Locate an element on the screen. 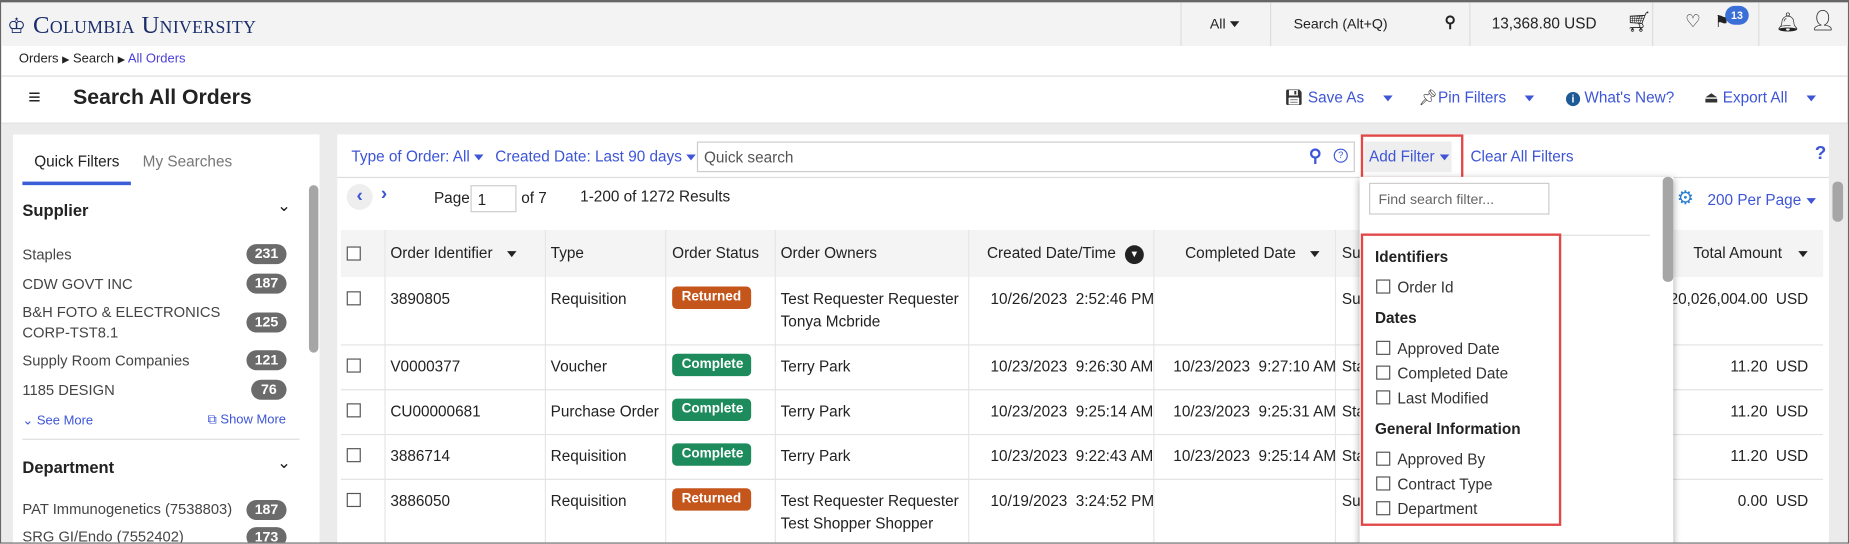 The height and width of the screenshot is (544, 1849). tab-my-searches: My Searches is located at coordinates (187, 161).